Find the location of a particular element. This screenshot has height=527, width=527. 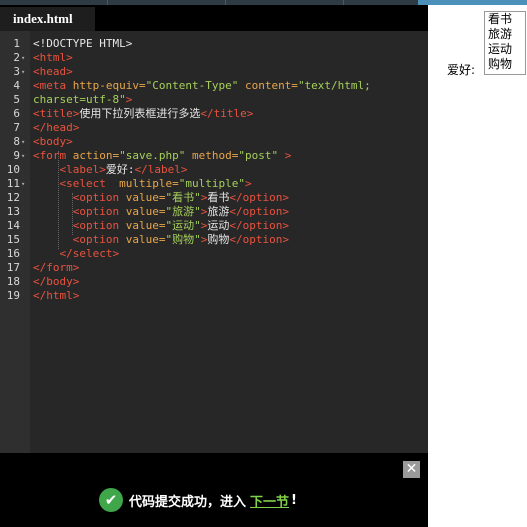

line-number: 13 is located at coordinates (13, 211).